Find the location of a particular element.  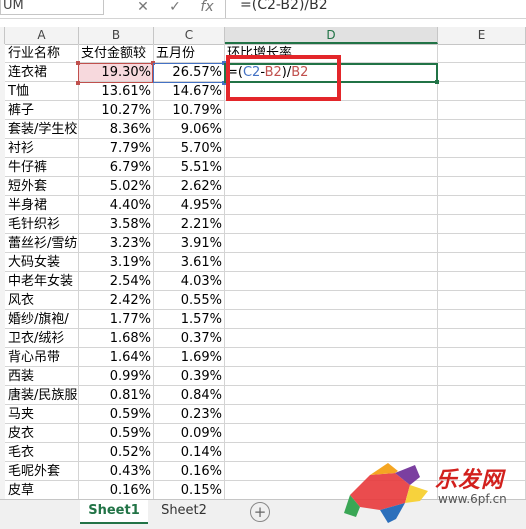

formula-input: =(C2-B2)/B2 is located at coordinates (284, 8).